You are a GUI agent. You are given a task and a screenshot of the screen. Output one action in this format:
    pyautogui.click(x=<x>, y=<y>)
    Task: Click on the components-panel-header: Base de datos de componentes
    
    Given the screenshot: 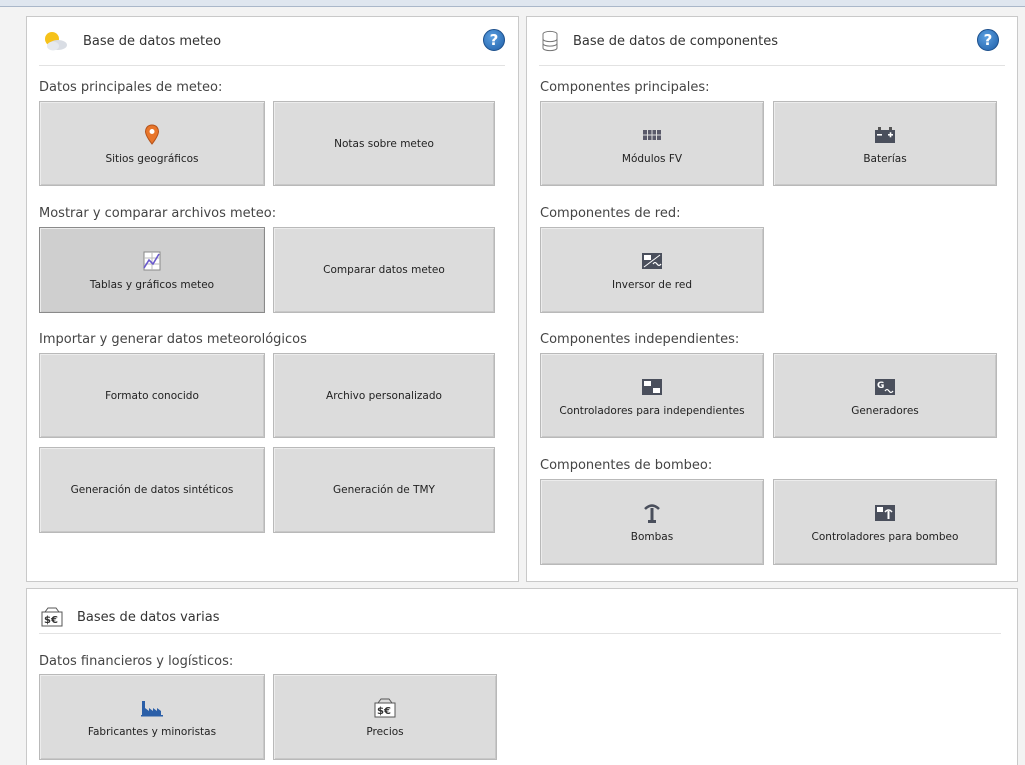 What is the action you would take?
    pyautogui.click(x=659, y=41)
    